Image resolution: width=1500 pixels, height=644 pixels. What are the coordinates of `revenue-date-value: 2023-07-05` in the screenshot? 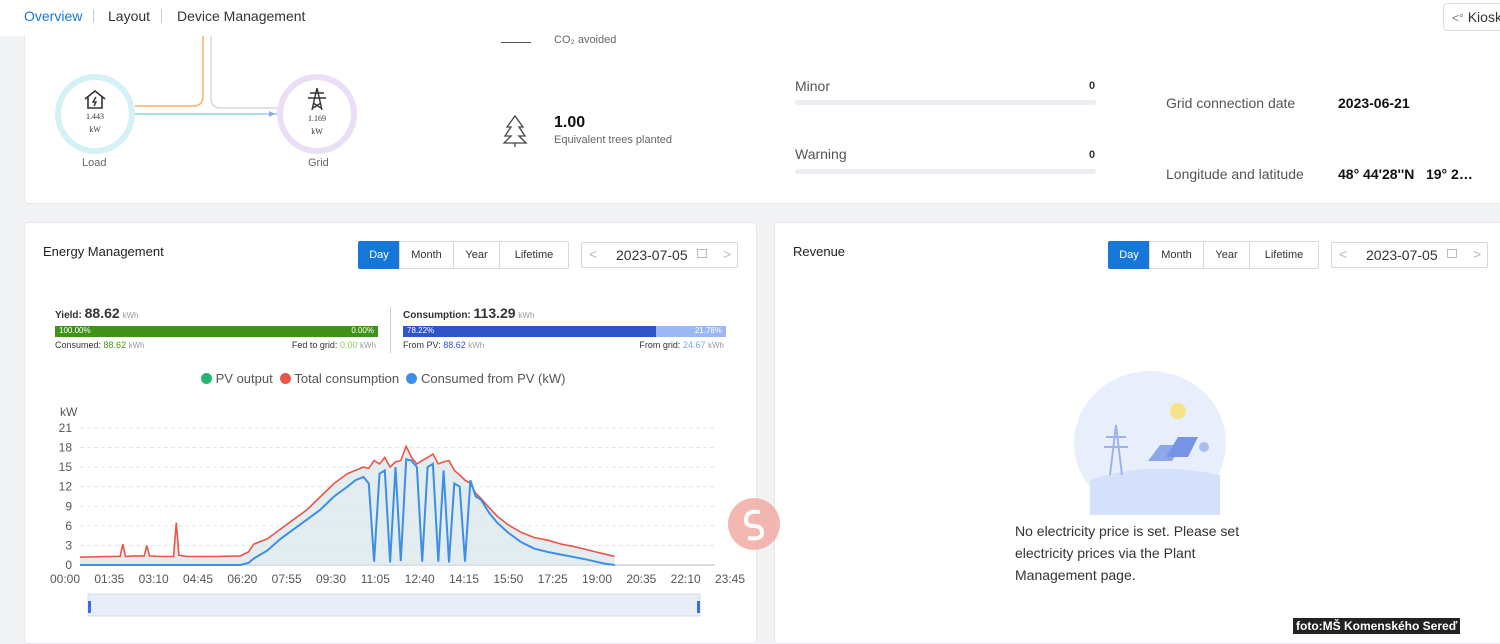 It's located at (1402, 255).